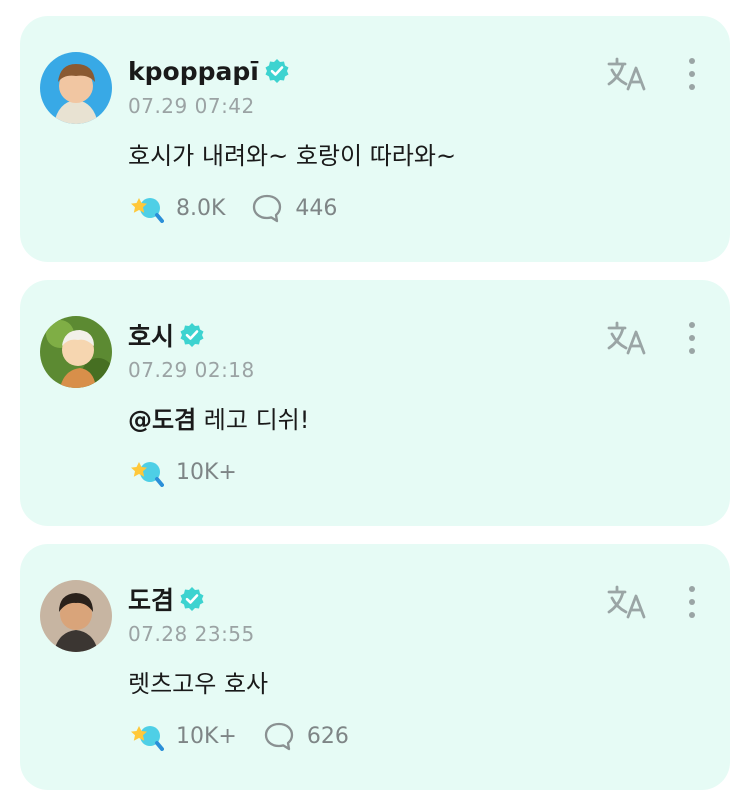 Image resolution: width=750 pixels, height=803 pixels. I want to click on post-stats: 8.0K 446, so click(233, 208).